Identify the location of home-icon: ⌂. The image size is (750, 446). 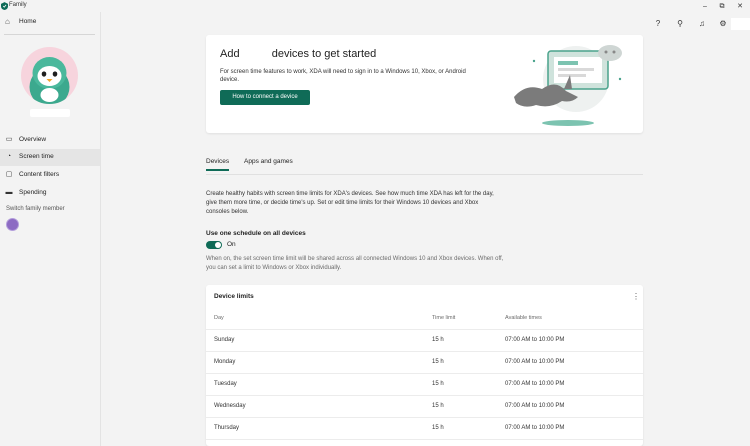
(7, 21).